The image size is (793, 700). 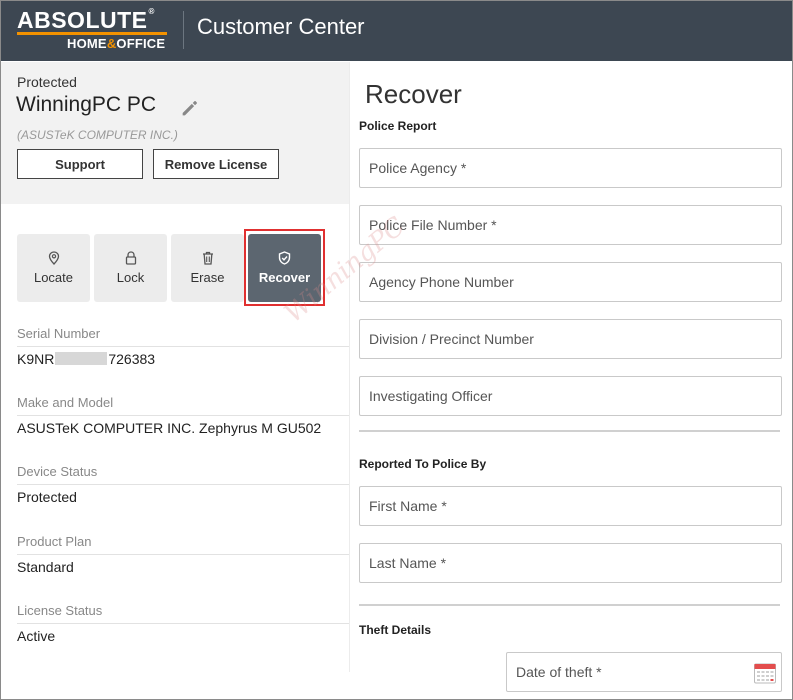 I want to click on police-report-heading: Police Report, so click(x=398, y=126).